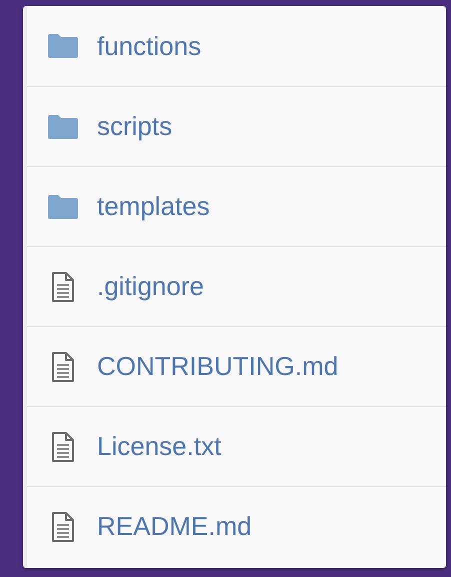 Image resolution: width=451 pixels, height=577 pixels. What do you see at coordinates (174, 526) in the screenshot?
I see `file-link: README.md` at bounding box center [174, 526].